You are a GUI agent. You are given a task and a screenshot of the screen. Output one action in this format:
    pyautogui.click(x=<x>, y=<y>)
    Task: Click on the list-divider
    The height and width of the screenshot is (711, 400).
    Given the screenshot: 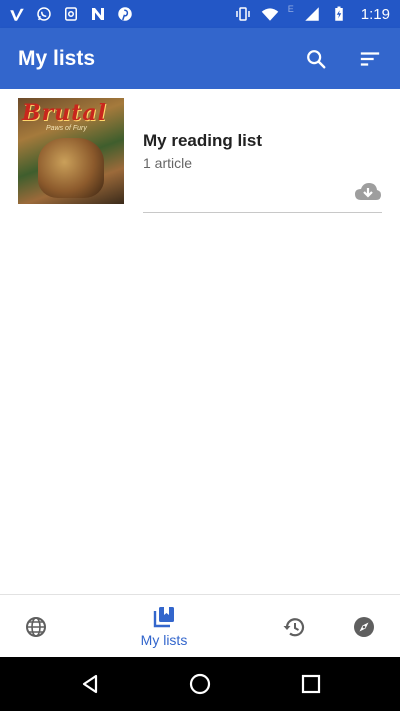 What is the action you would take?
    pyautogui.click(x=262, y=212)
    